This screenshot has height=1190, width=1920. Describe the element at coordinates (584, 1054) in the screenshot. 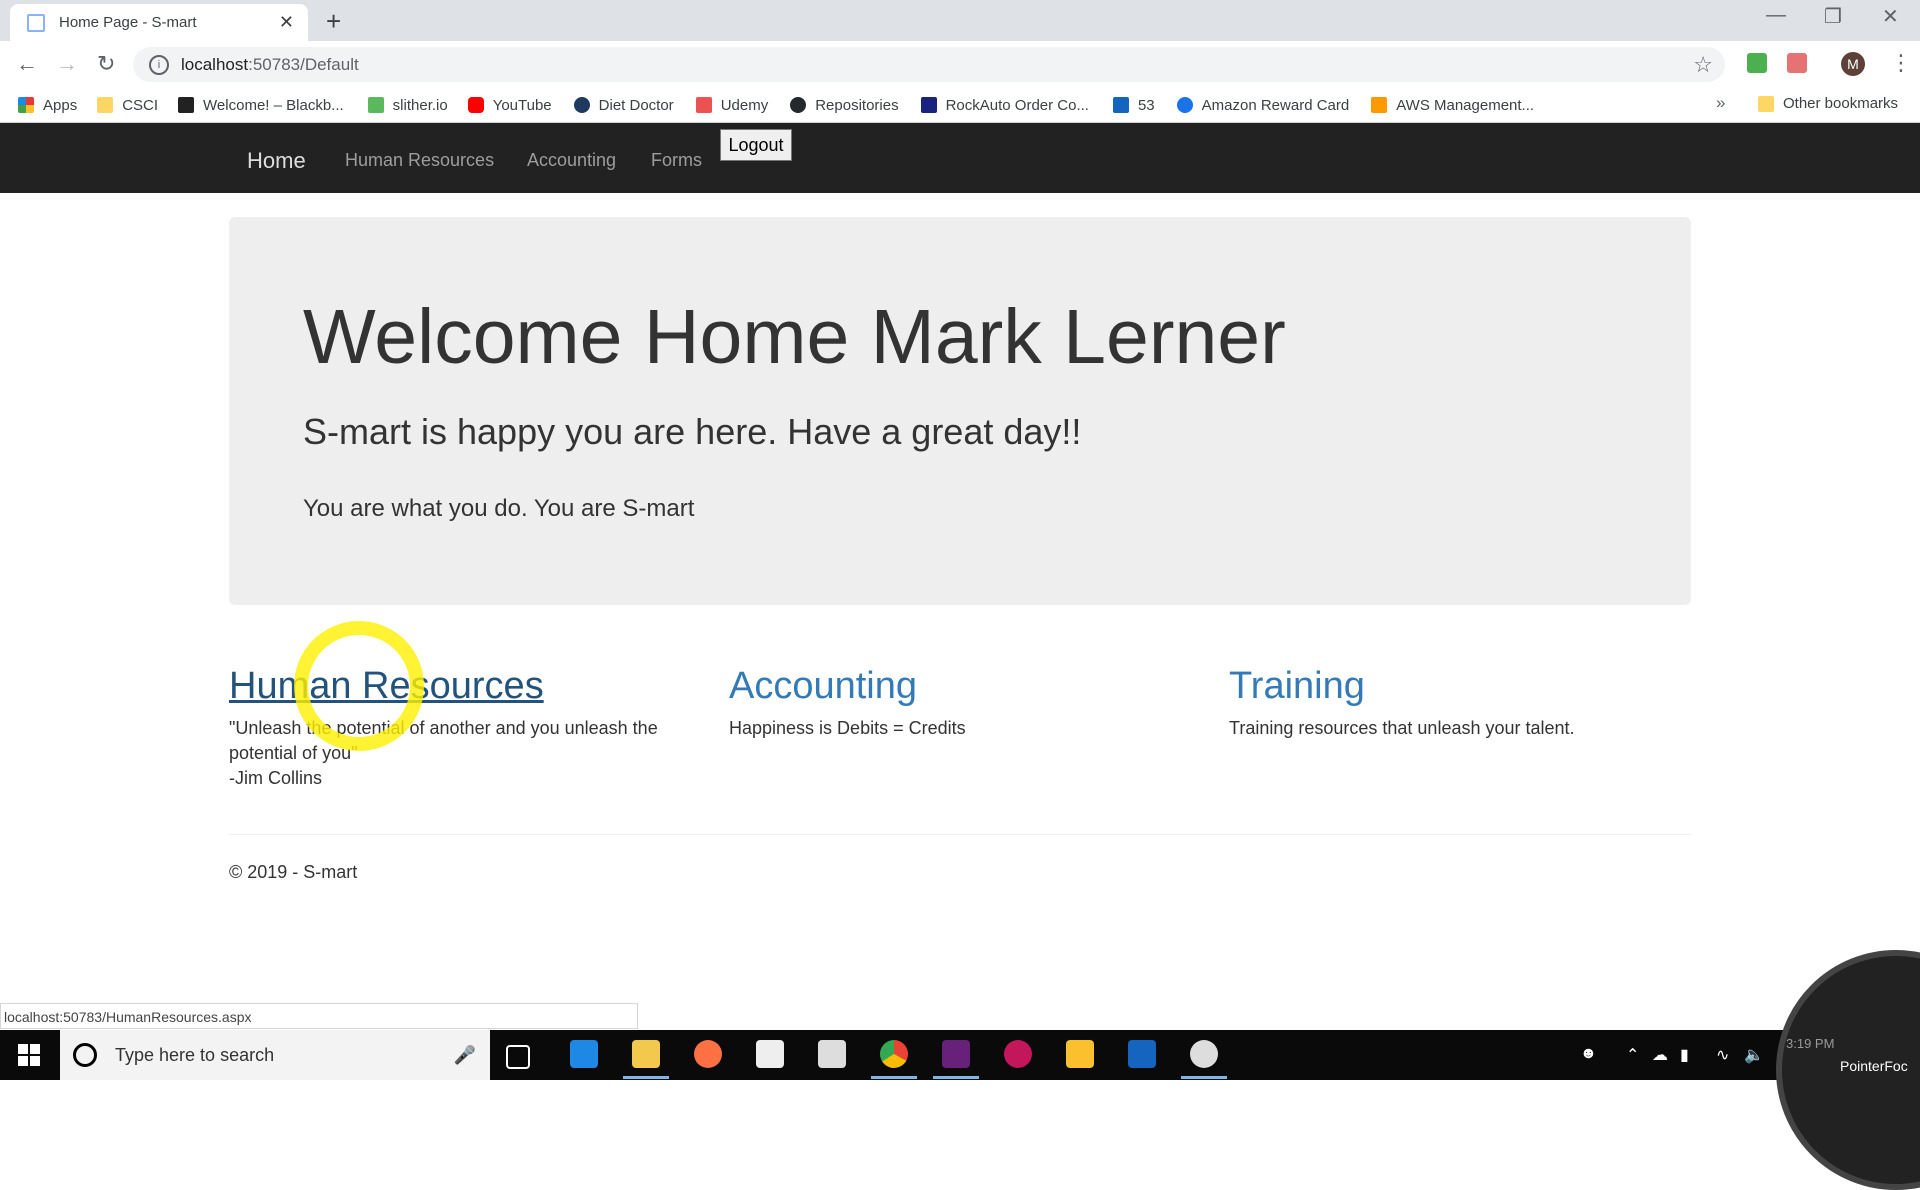

I see `edge-icon` at that location.